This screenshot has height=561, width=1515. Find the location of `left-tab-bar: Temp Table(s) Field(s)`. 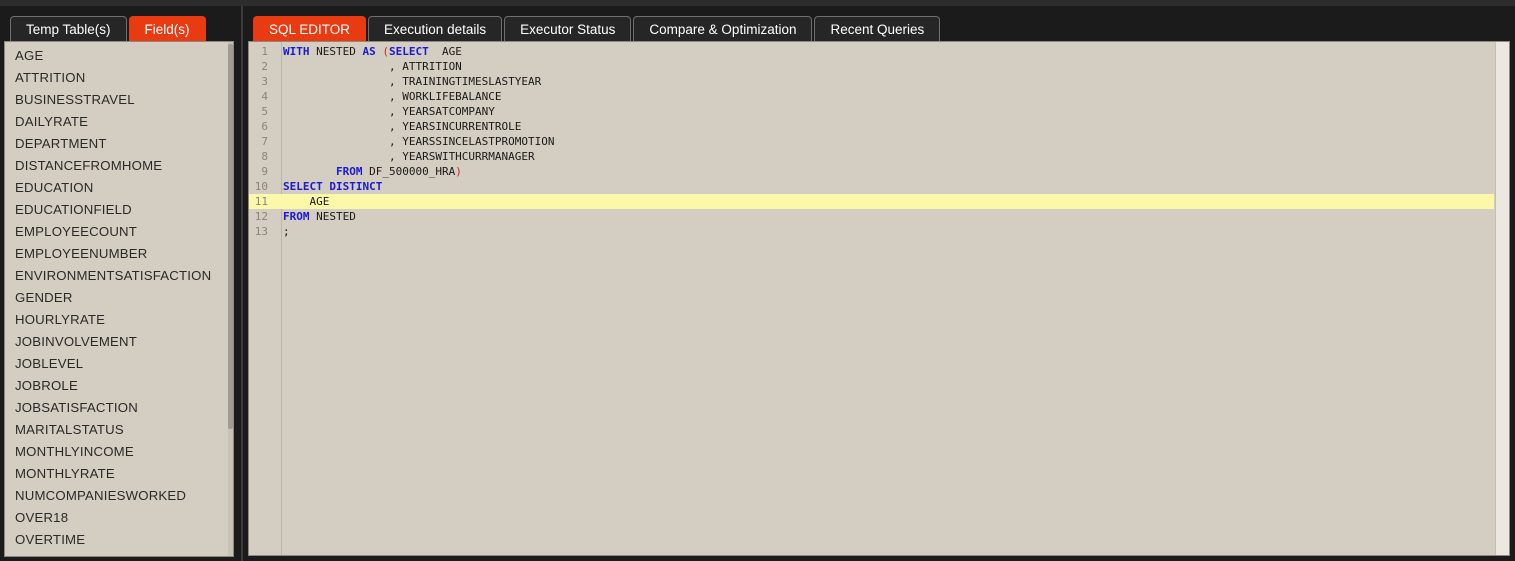

left-tab-bar: Temp Table(s) Field(s) is located at coordinates (108, 28).